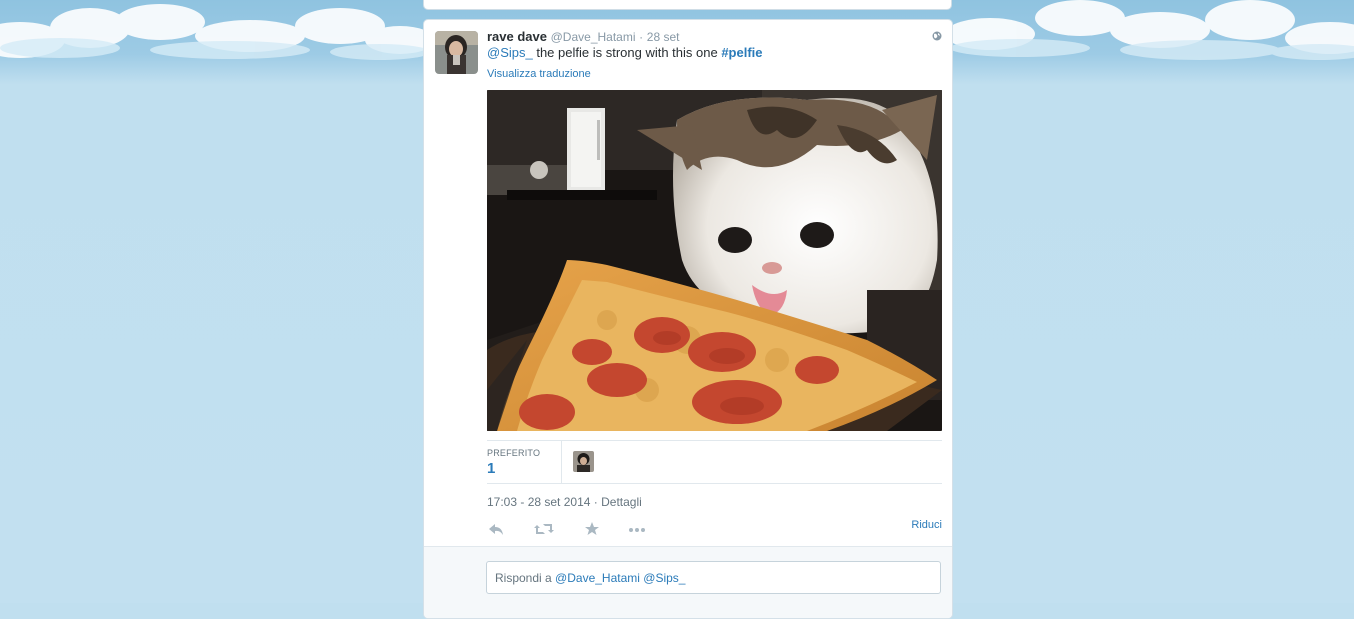 Image resolution: width=1354 pixels, height=619 pixels. What do you see at coordinates (539, 74) in the screenshot?
I see `translate-link: Visualizza traduzione` at bounding box center [539, 74].